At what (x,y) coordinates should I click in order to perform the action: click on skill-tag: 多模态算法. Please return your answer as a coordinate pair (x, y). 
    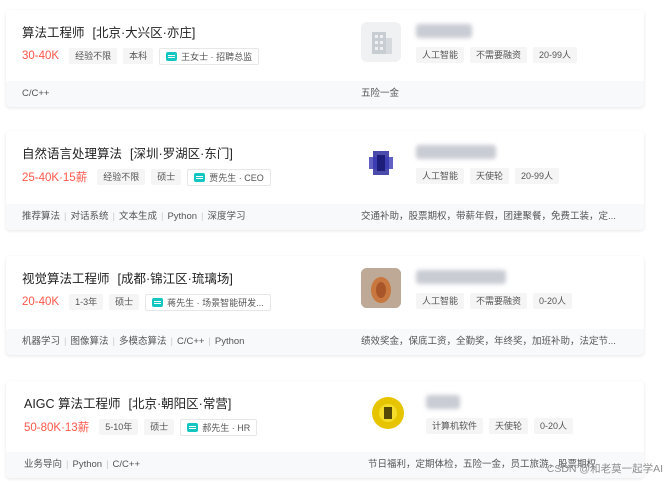
    Looking at the image, I should click on (138, 342).